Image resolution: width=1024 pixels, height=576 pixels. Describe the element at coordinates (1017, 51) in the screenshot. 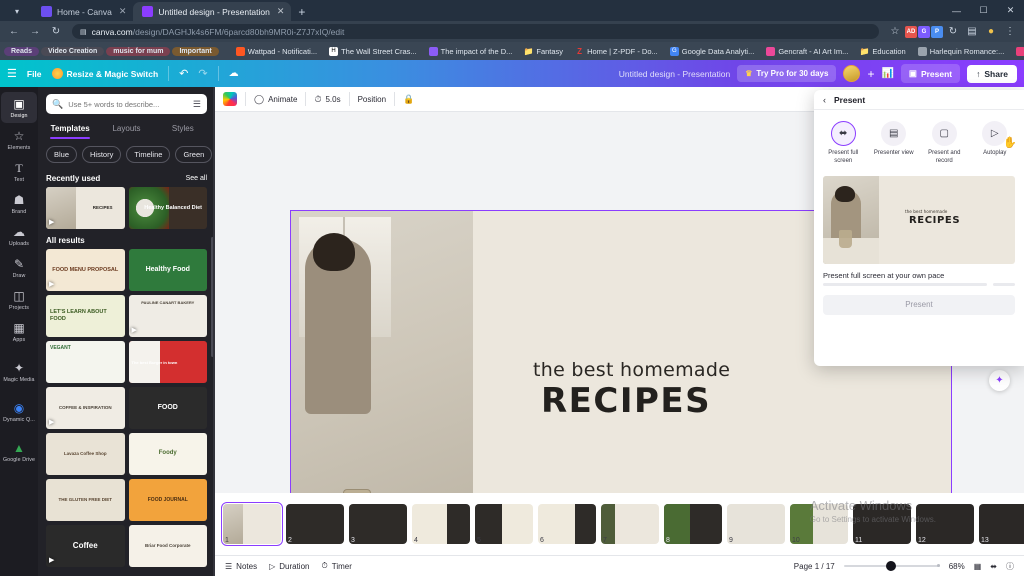

I see `bookmark-item: Free Download Books` at that location.